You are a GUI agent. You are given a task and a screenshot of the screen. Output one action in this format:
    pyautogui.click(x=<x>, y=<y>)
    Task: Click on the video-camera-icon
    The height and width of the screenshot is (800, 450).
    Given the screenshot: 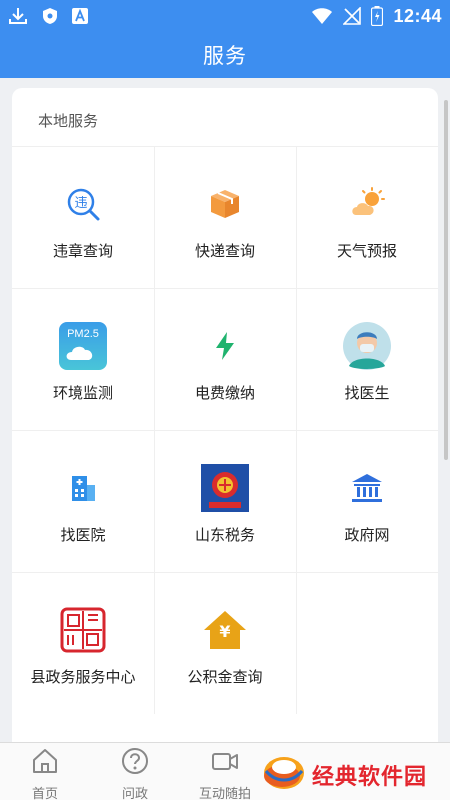 What is the action you would take?
    pyautogui.click(x=225, y=763)
    